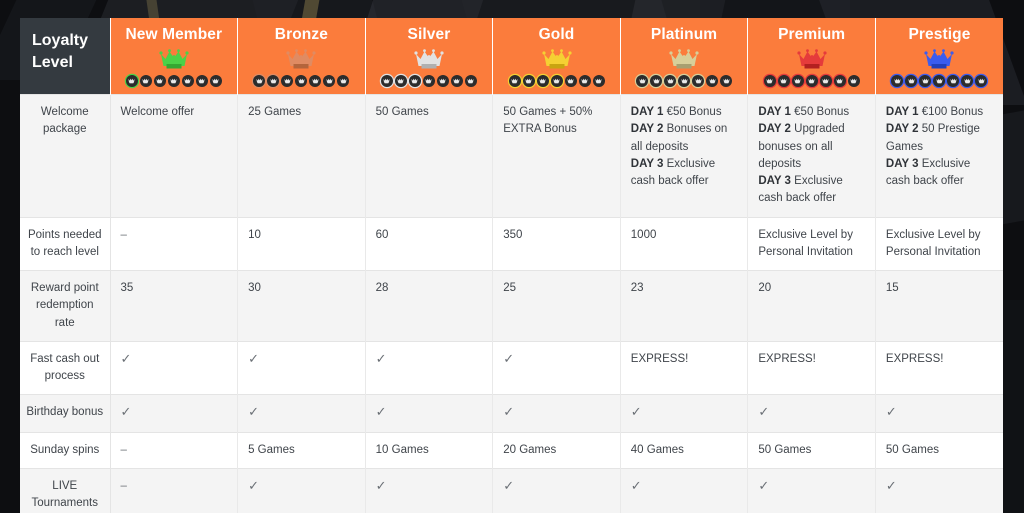 This screenshot has height=513, width=1024. What do you see at coordinates (556, 306) in the screenshot?
I see `table-cell: 25` at bounding box center [556, 306].